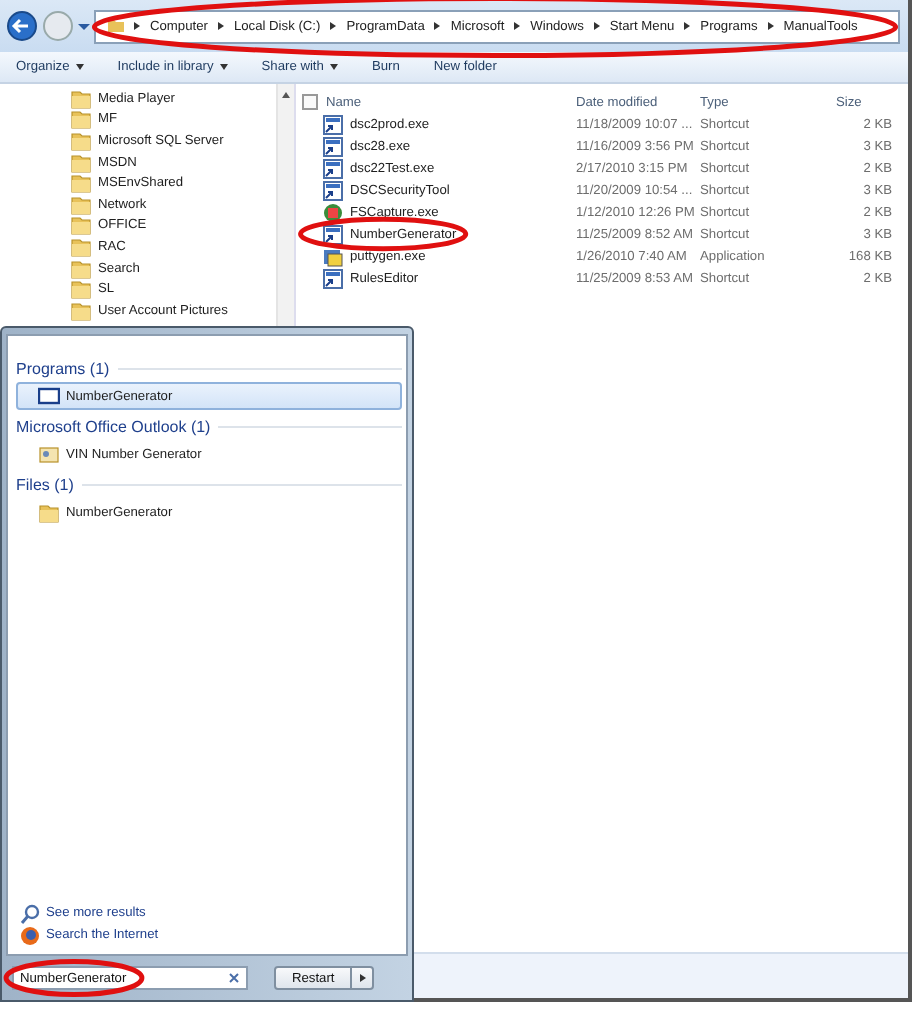 The image size is (920, 1012). Describe the element at coordinates (333, 257) in the screenshot. I see `app-icon` at that location.